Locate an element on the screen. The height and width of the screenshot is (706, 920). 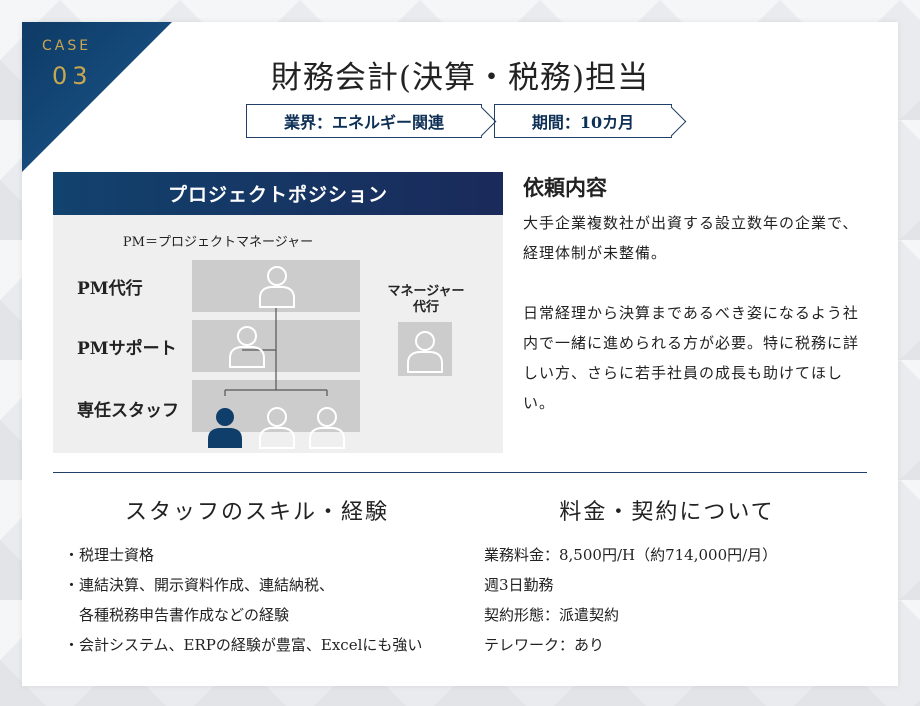
manager-label-line2: 代行 is located at coordinates (425, 307).